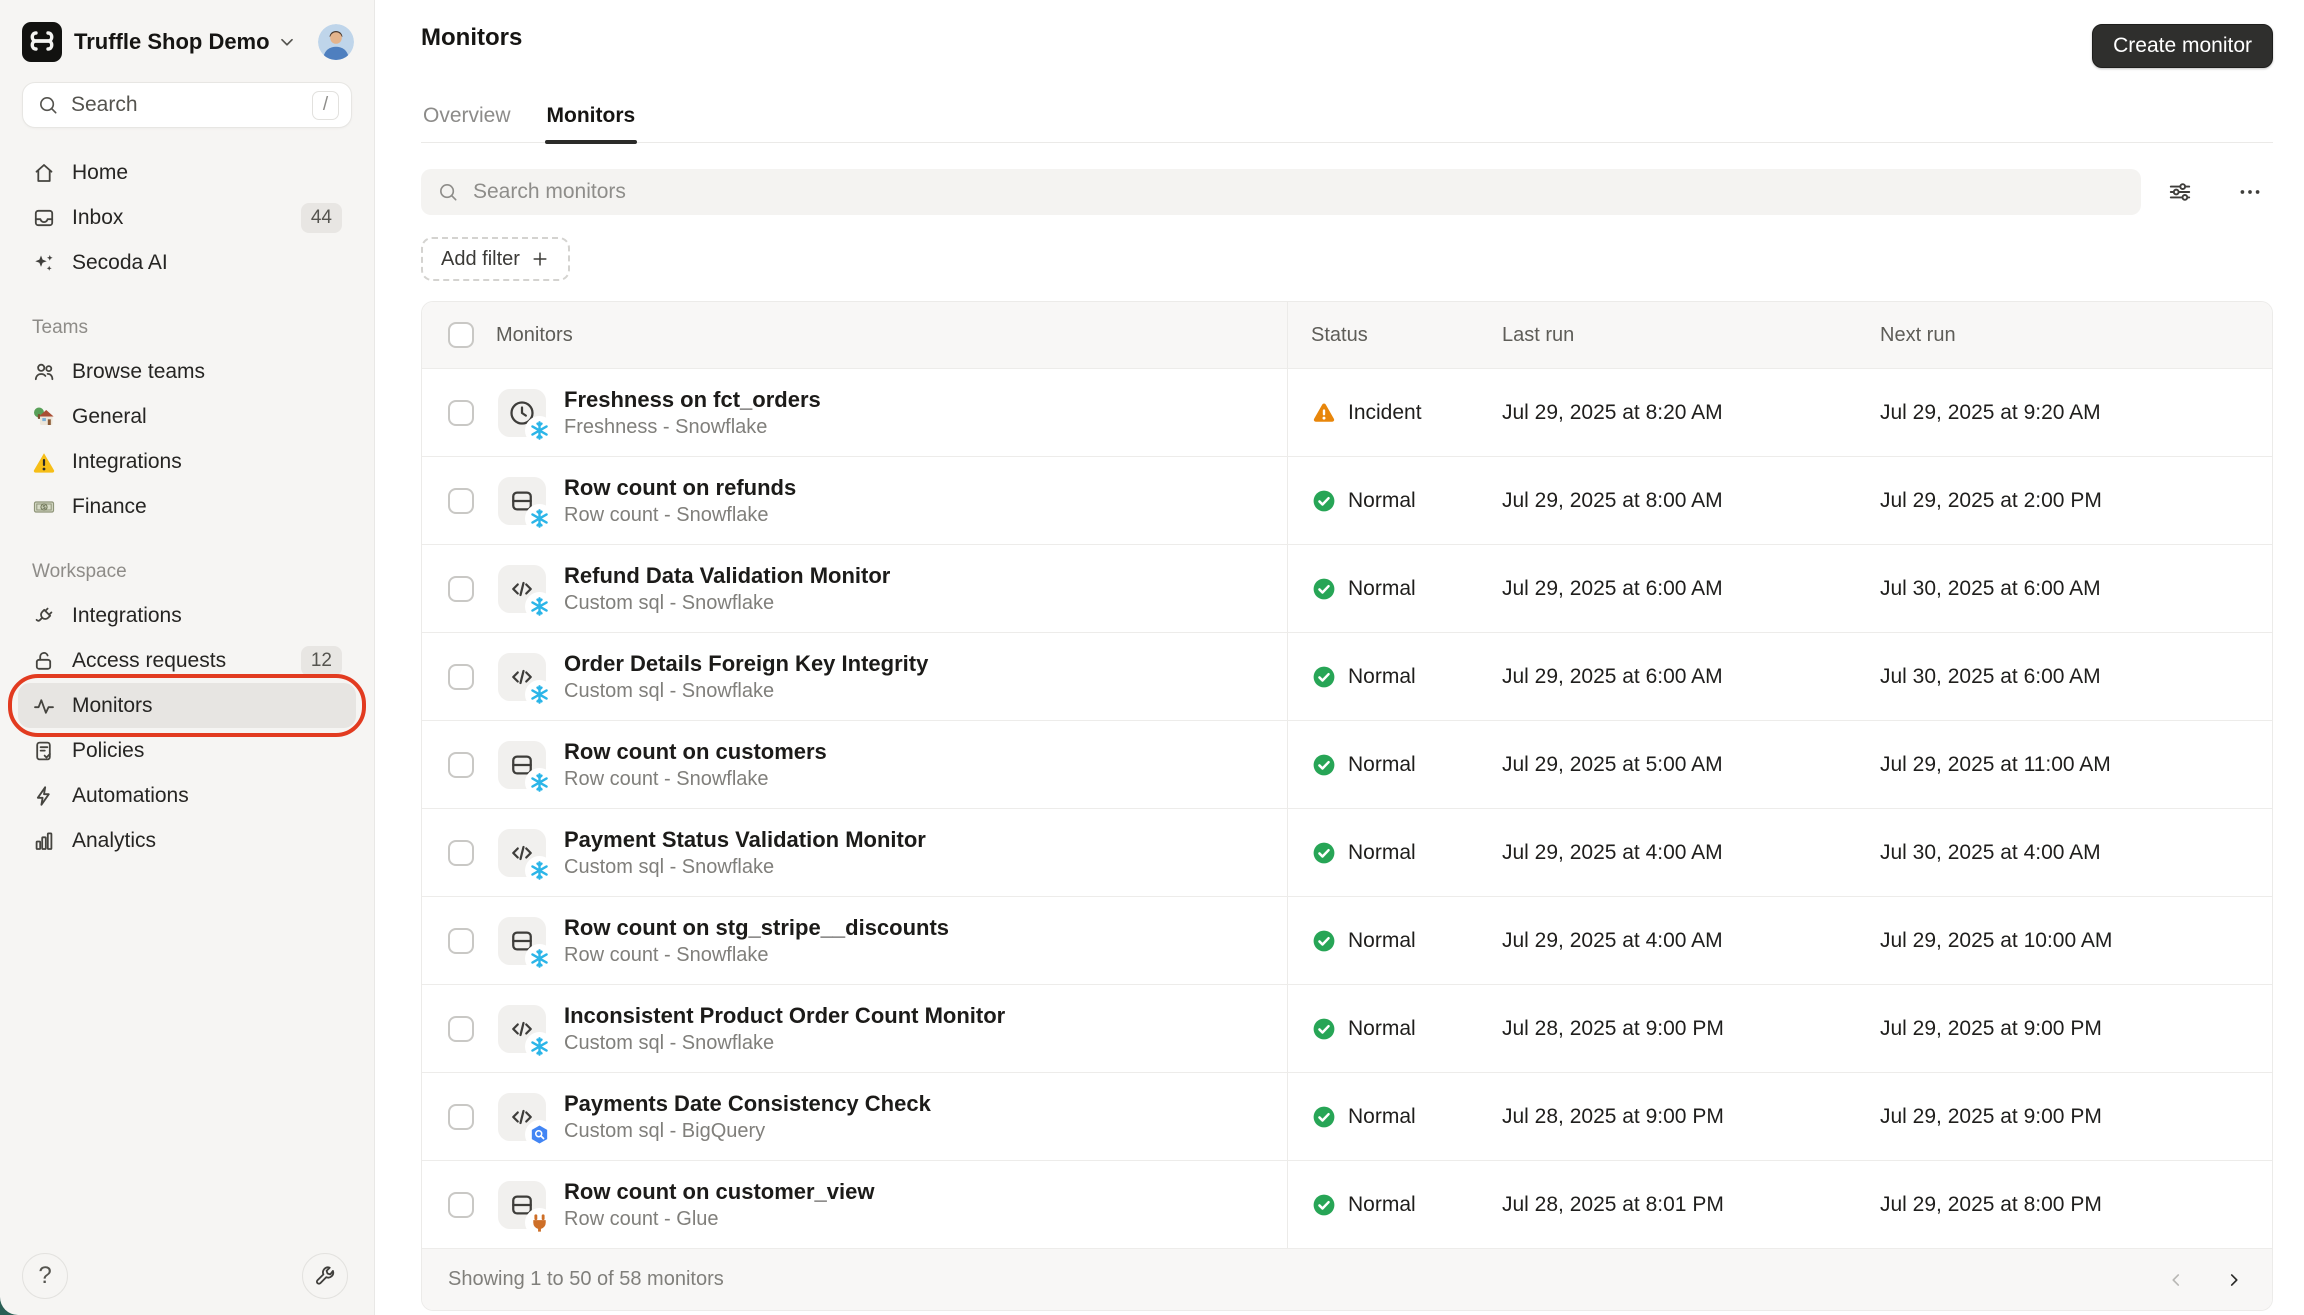 The width and height of the screenshot is (2304, 1315). What do you see at coordinates (1612, 676) in the screenshot?
I see `last-run-value: Jul 29, 2025 at 6:00 AM` at bounding box center [1612, 676].